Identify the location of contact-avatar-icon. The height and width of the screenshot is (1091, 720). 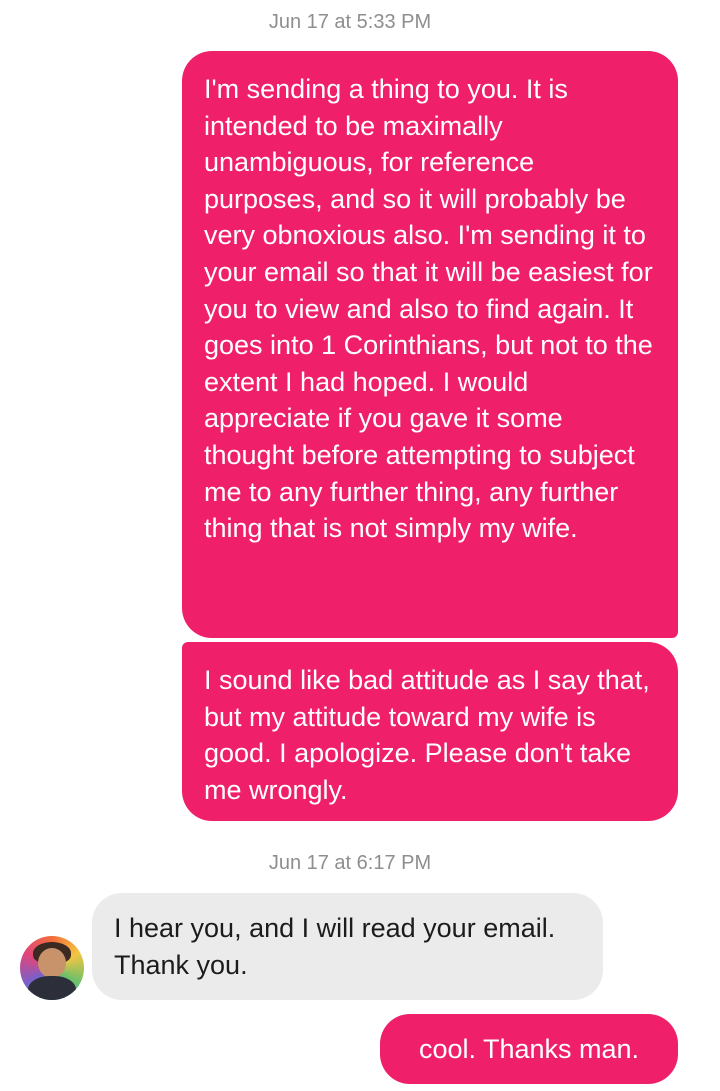
(52, 968).